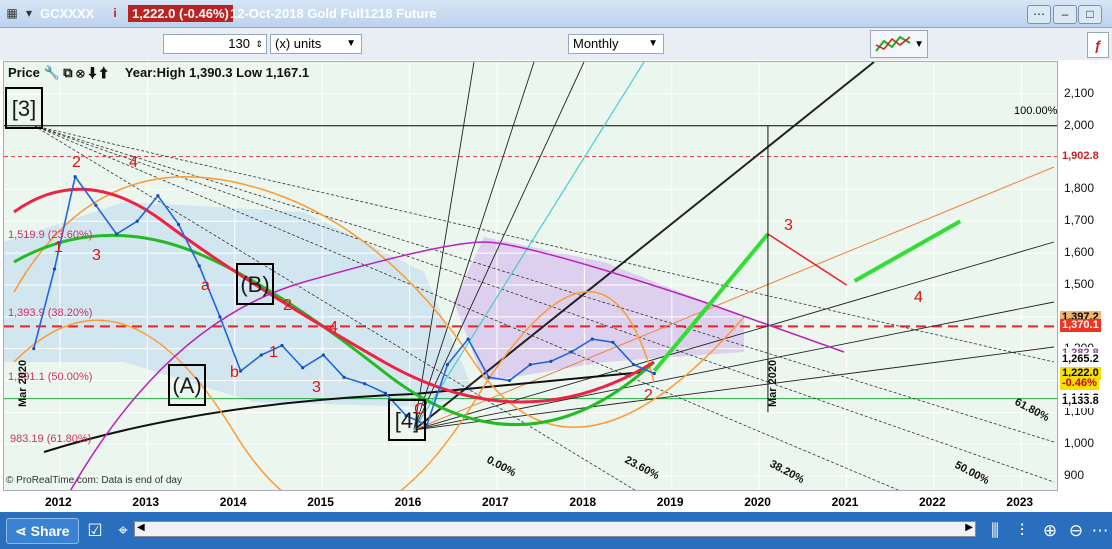 The width and height of the screenshot is (1112, 549). What do you see at coordinates (1079, 383) in the screenshot?
I see `price-tag: -0.46%` at bounding box center [1079, 383].